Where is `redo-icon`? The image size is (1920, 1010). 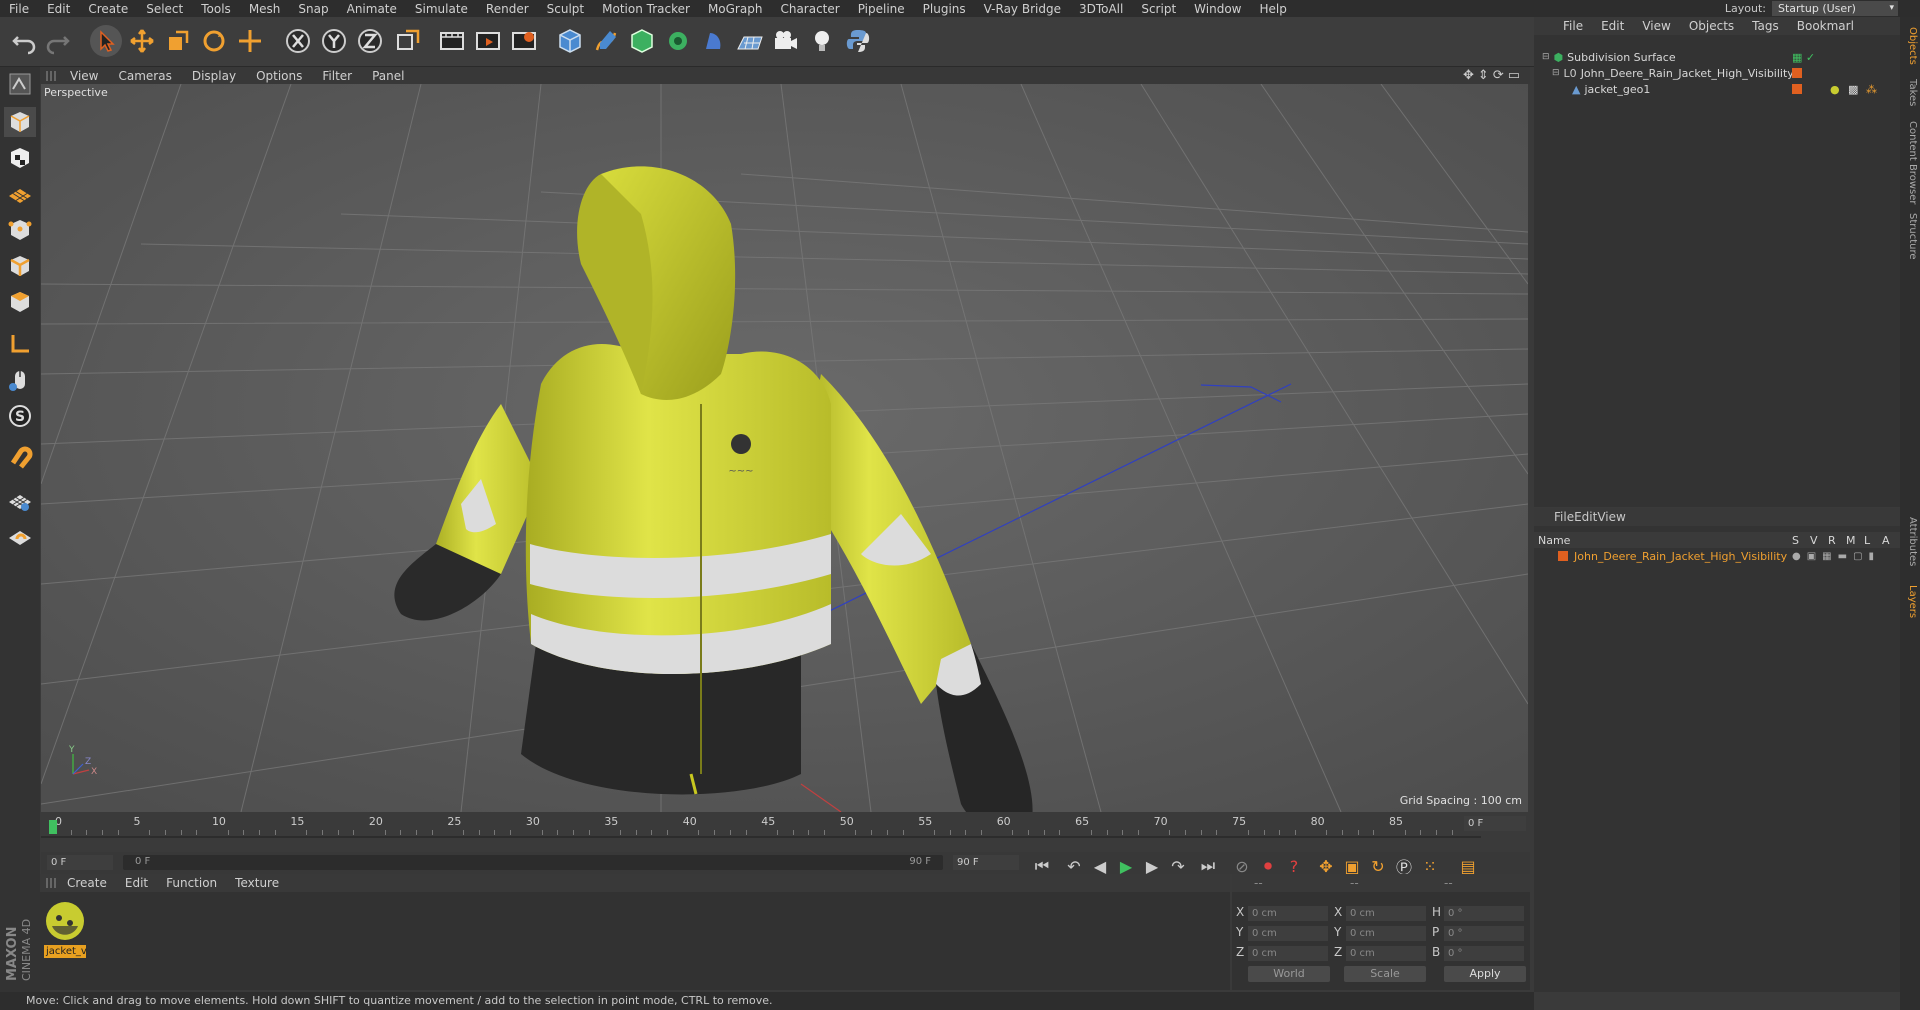
redo-icon is located at coordinates (58, 41).